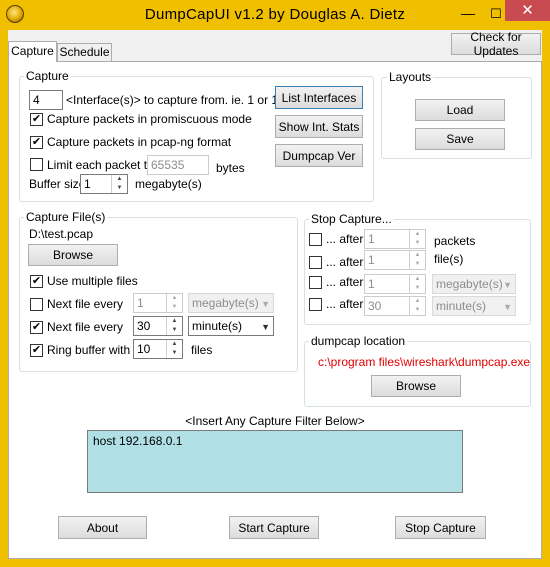 This screenshot has width=550, height=567. I want to click on close-button: ✕, so click(527, 10).